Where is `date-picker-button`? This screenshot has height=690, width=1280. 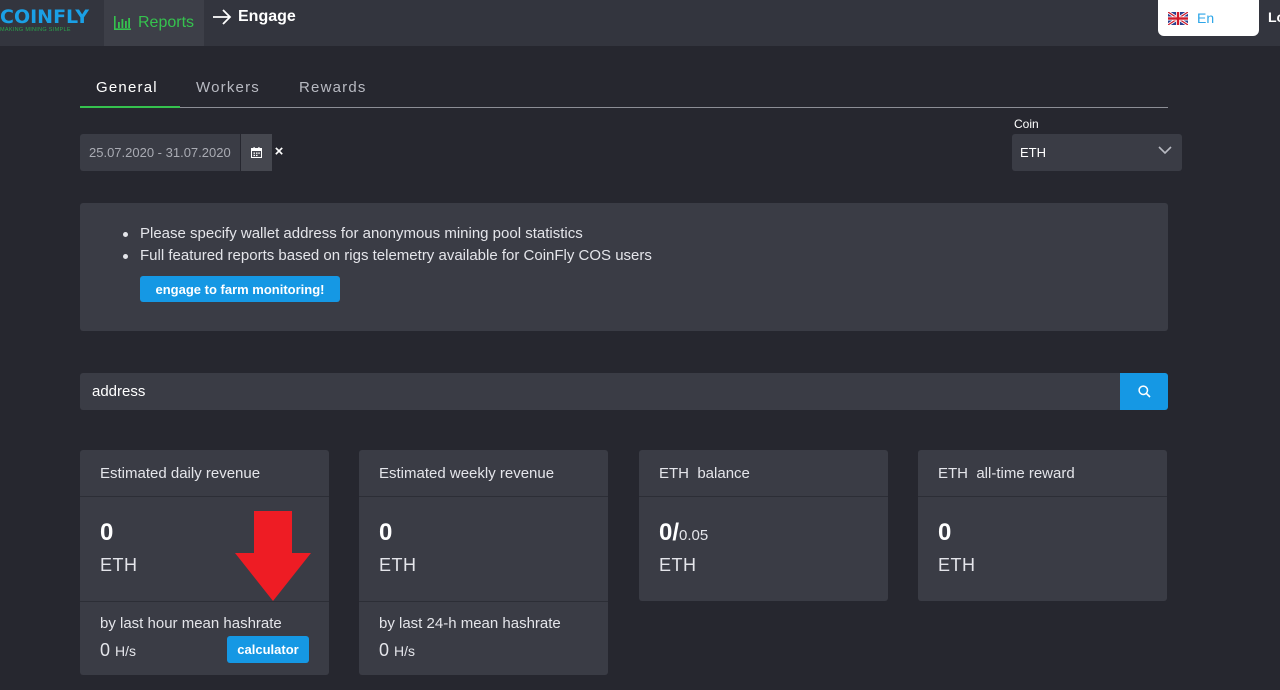
date-picker-button is located at coordinates (256, 152).